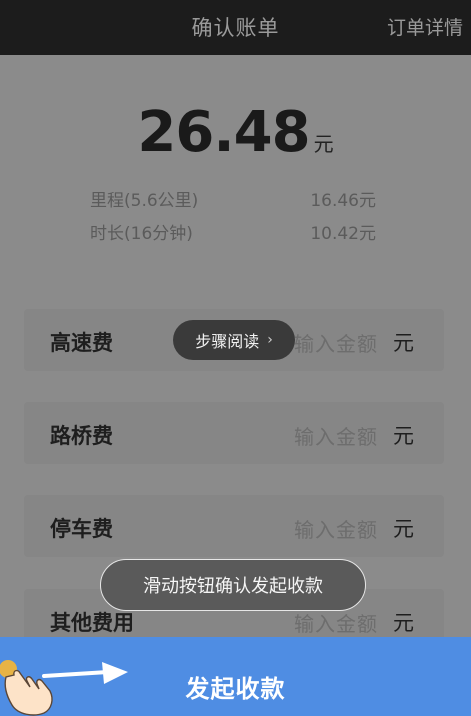 The image size is (471, 716). What do you see at coordinates (323, 144) in the screenshot?
I see `total-amount-unit: 元` at bounding box center [323, 144].